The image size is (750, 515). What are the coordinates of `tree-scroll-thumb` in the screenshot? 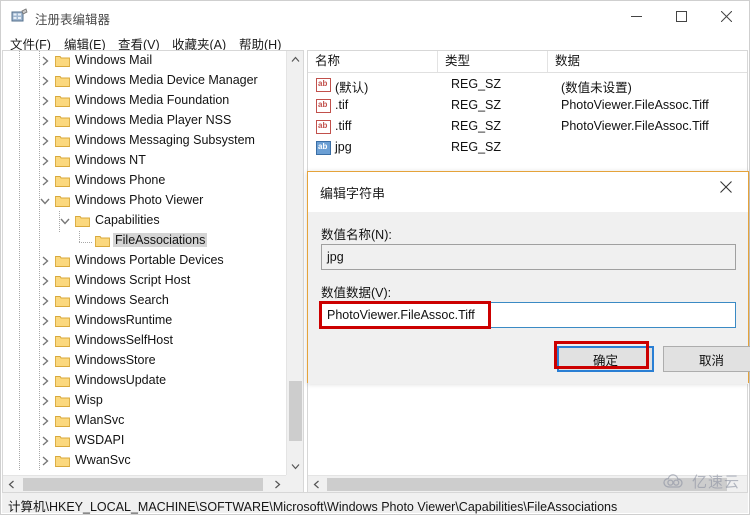 It's located at (295, 411).